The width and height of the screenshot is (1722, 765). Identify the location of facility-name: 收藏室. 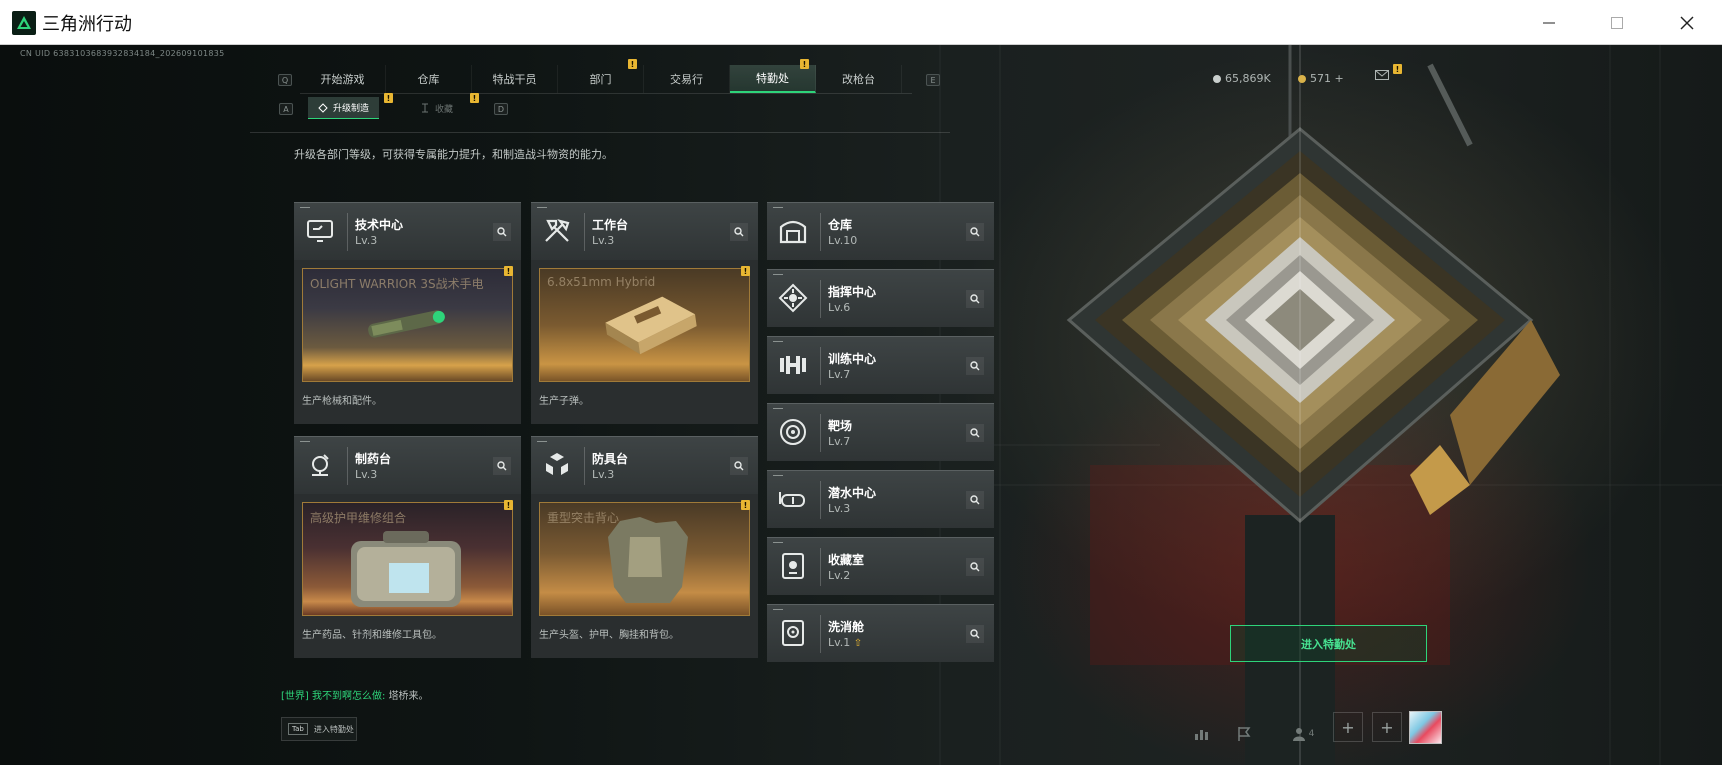
(846, 560).